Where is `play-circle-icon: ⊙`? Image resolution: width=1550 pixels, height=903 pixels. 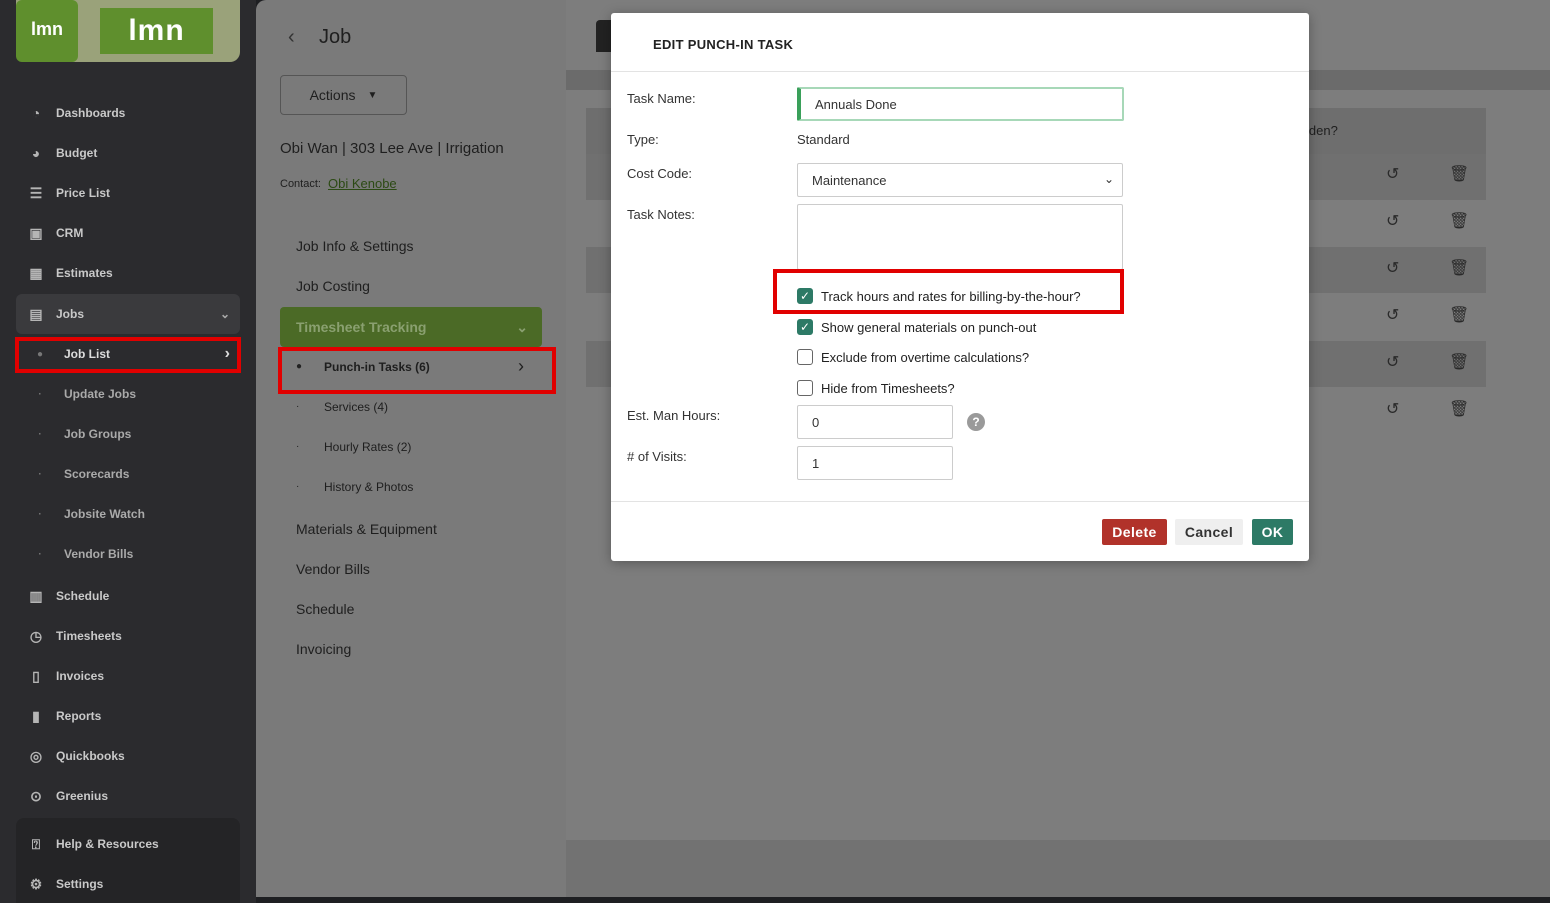
play-circle-icon: ⊙ is located at coordinates (36, 795).